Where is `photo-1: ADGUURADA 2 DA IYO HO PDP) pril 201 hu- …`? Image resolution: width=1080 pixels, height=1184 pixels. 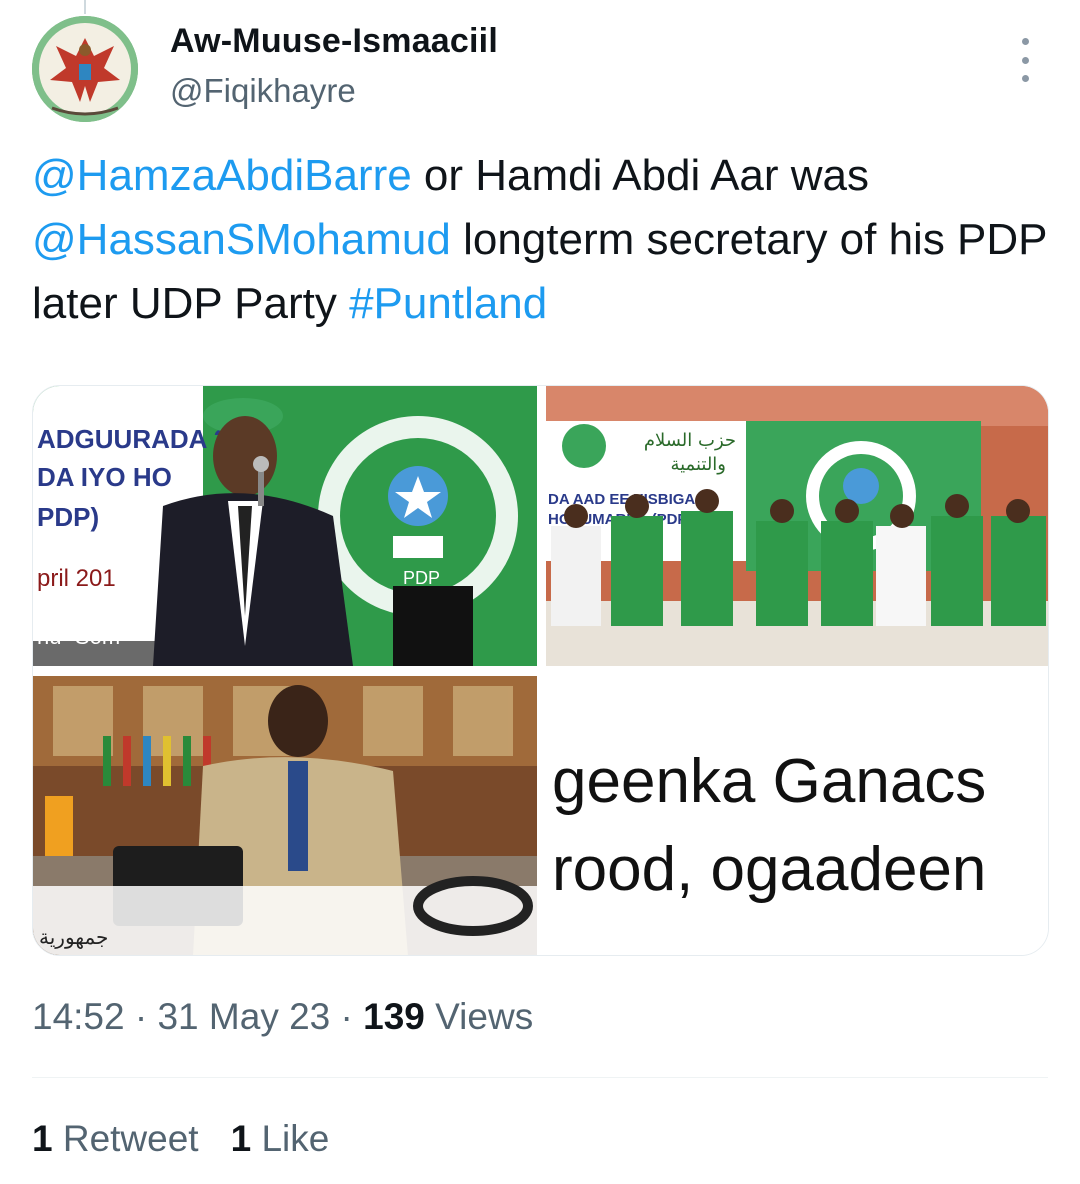 photo-1: ADGUURADA 2 DA IYO HO PDP) pril 201 hu- … is located at coordinates (285, 526).